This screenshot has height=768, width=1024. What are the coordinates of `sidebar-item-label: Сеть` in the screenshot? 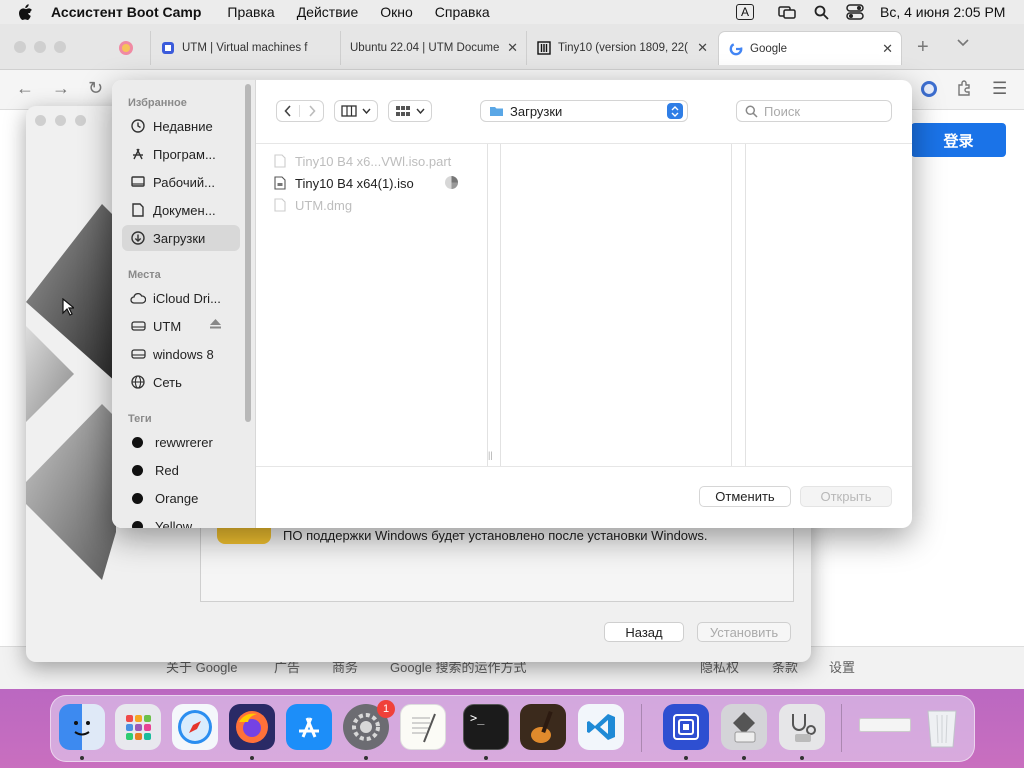 It's located at (167, 382).